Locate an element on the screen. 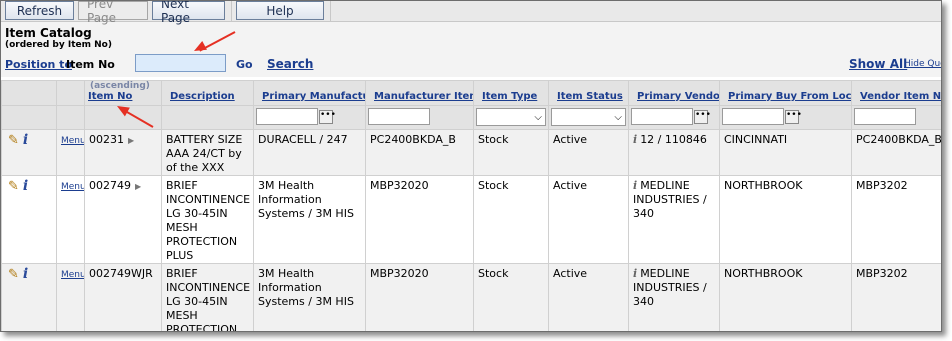 This screenshot has height=341, width=952. vendor-filter-input is located at coordinates (662, 116).